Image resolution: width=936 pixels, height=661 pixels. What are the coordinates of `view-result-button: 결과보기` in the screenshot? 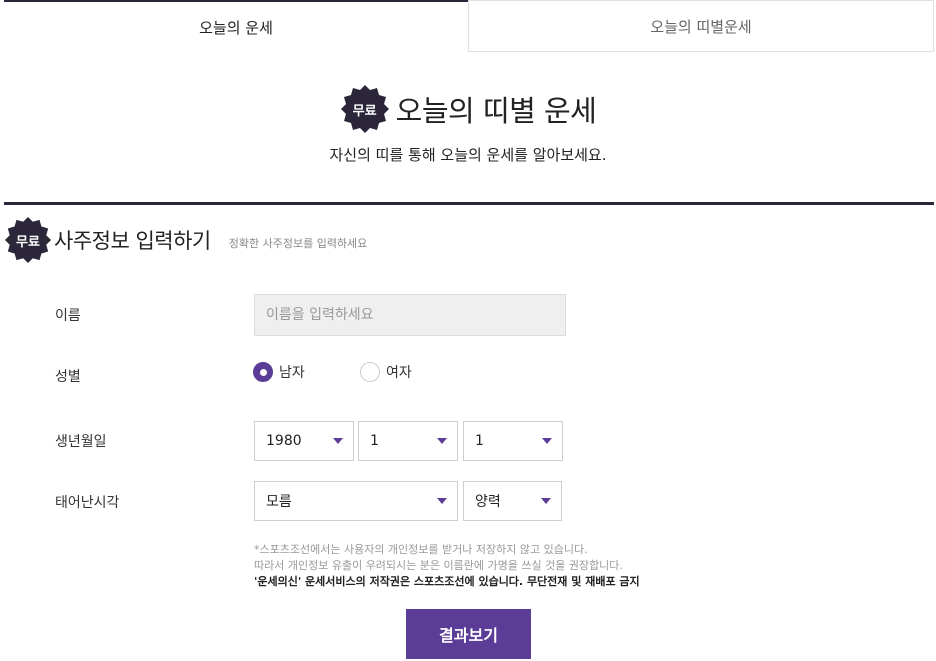 It's located at (468, 634).